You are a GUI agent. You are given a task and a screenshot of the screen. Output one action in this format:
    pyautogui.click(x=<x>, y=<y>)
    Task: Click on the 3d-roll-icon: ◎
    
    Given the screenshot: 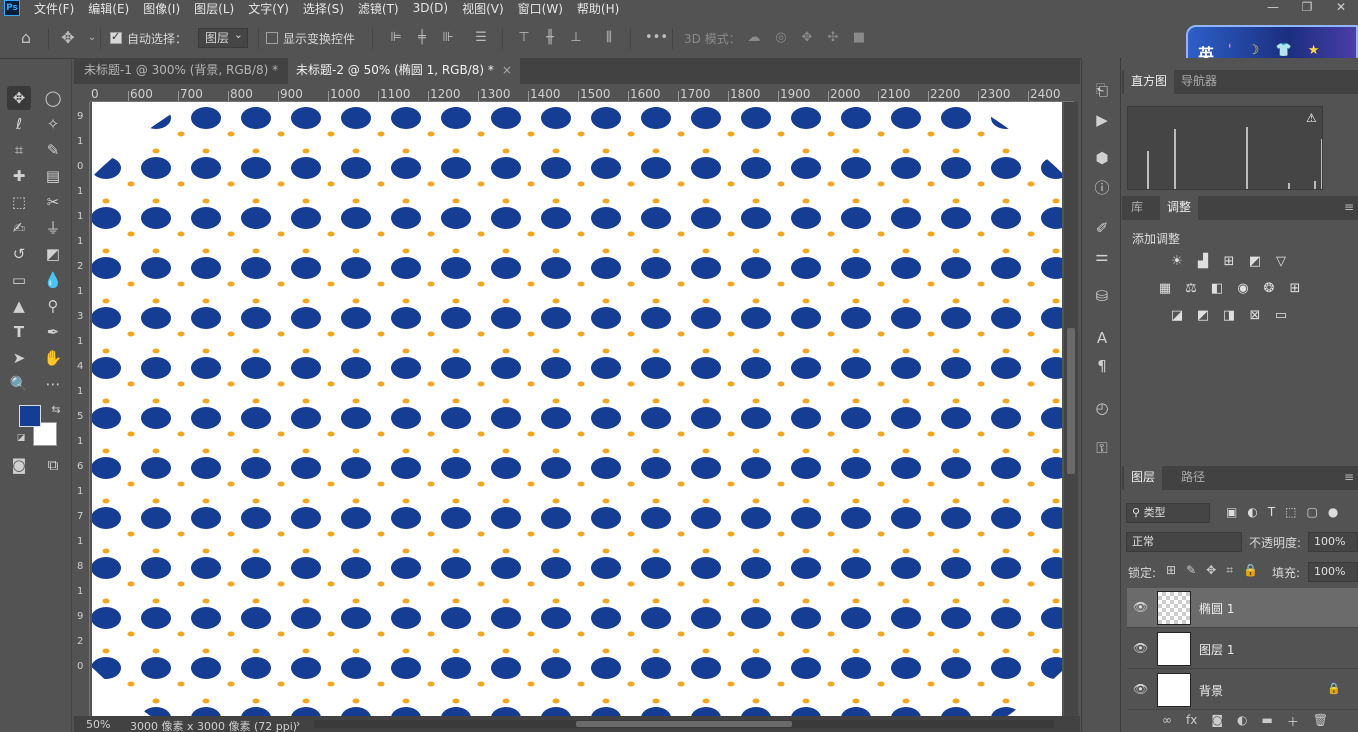 What is the action you would take?
    pyautogui.click(x=781, y=38)
    